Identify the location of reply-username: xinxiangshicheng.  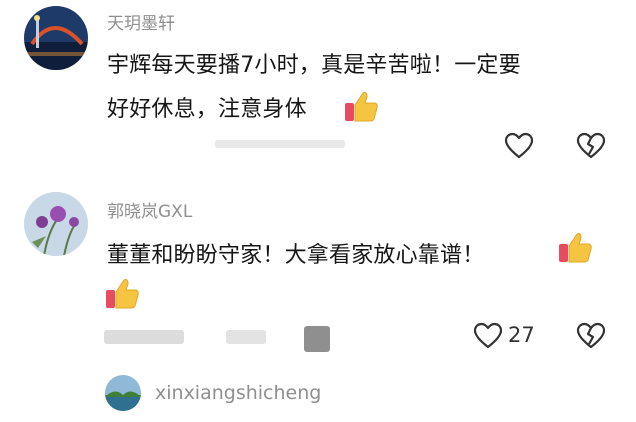
(238, 393).